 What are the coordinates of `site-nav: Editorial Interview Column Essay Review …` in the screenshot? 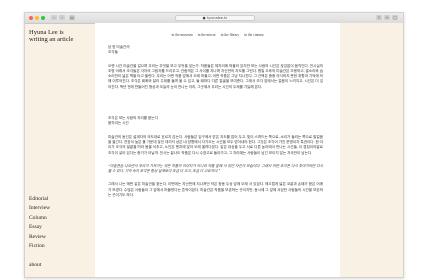 It's located at (39, 233).